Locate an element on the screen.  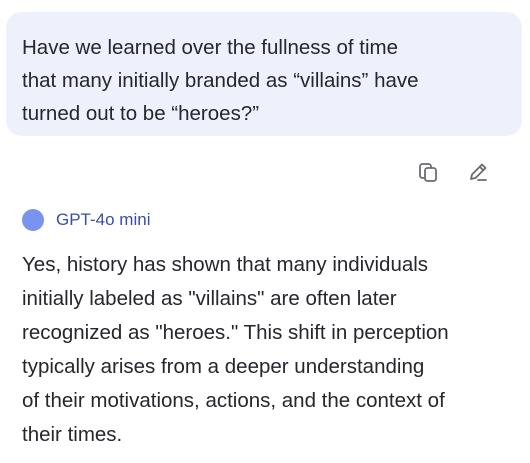
edit-button is located at coordinates (478, 172).